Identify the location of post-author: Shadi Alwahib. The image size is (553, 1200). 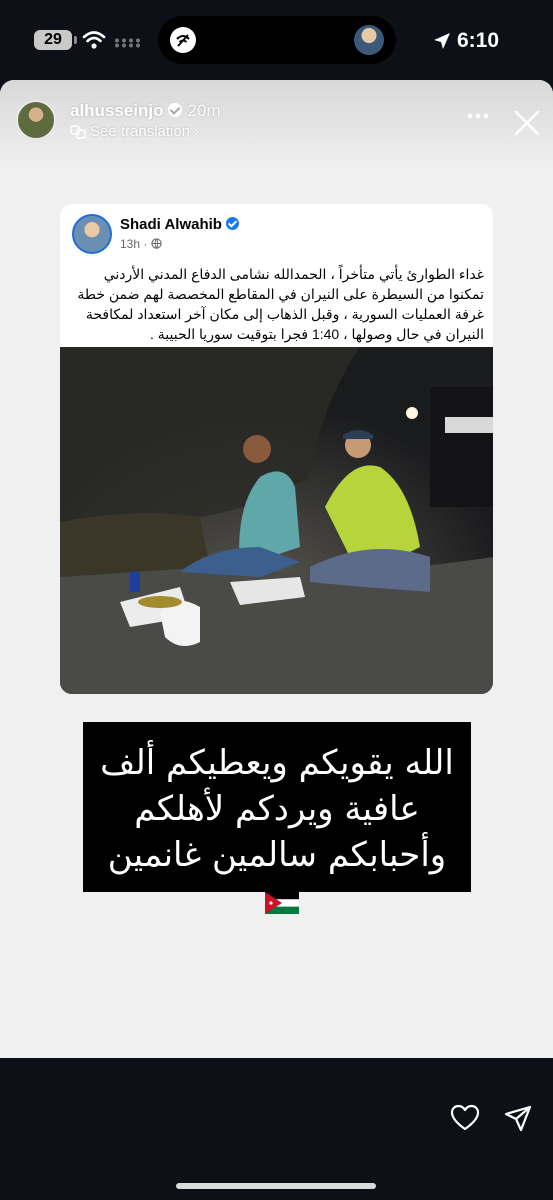
(179, 224).